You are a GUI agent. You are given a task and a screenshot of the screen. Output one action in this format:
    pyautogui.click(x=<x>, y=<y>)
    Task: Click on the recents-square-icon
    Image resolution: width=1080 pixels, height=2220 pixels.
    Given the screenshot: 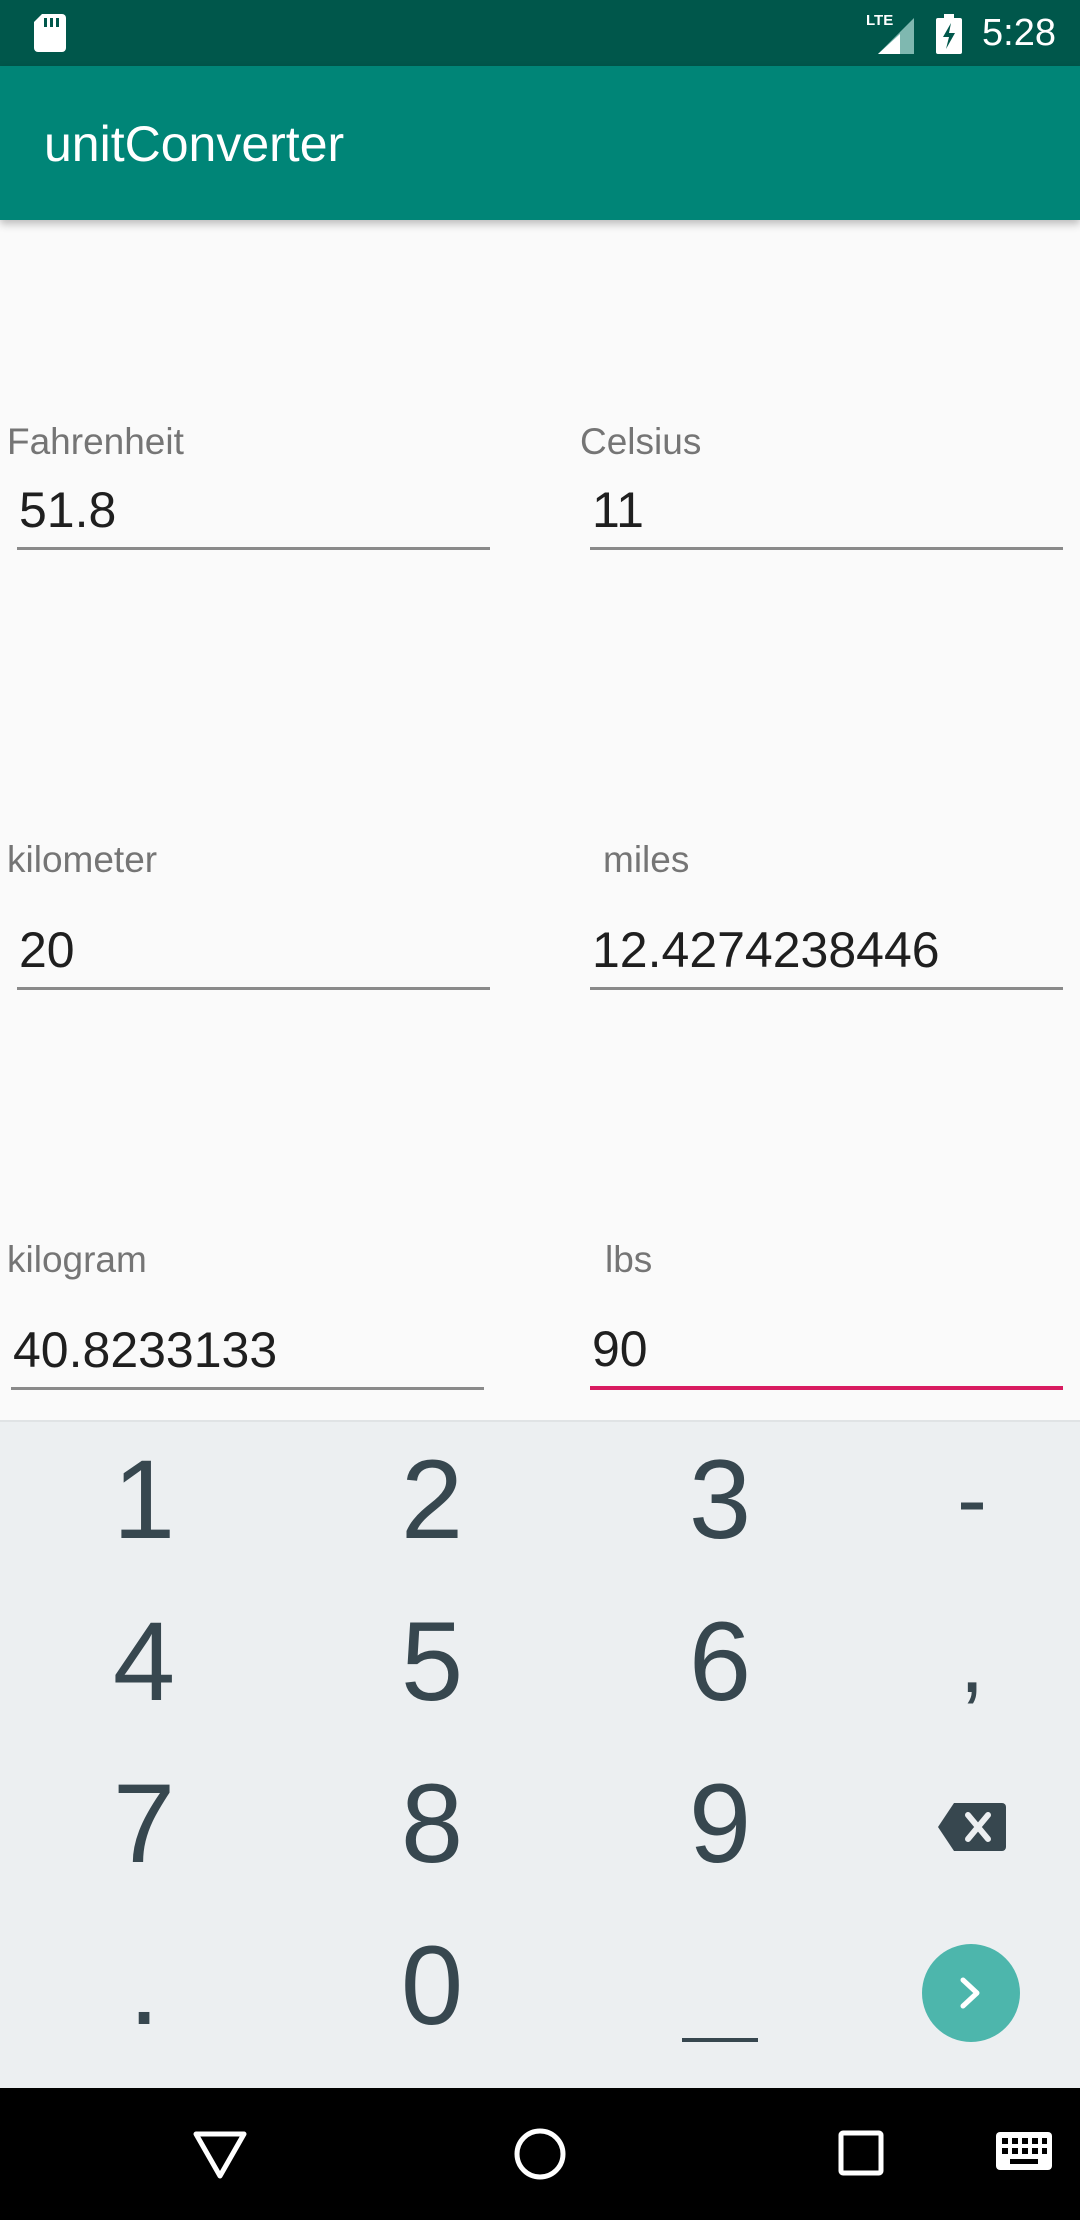 What is the action you would take?
    pyautogui.click(x=861, y=2153)
    